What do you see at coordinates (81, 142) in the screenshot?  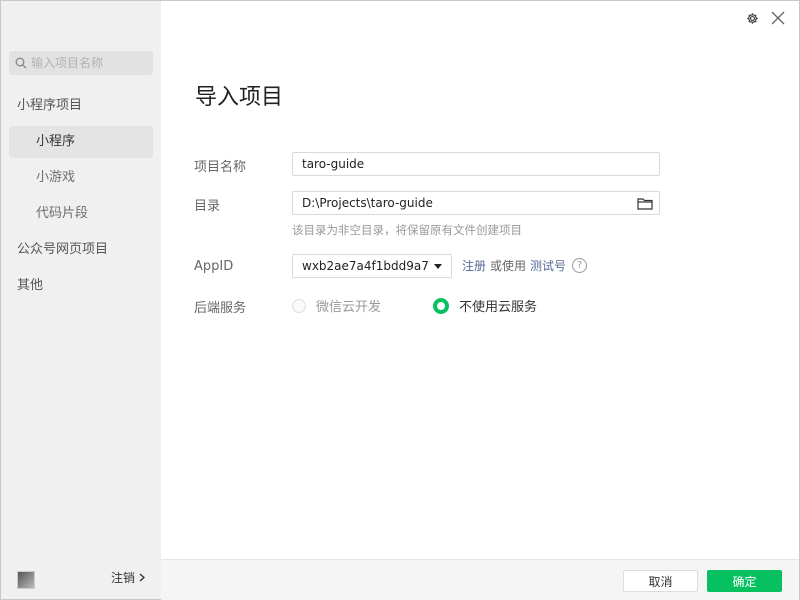 I see `sidebar-item-miniprogram: 小程序` at bounding box center [81, 142].